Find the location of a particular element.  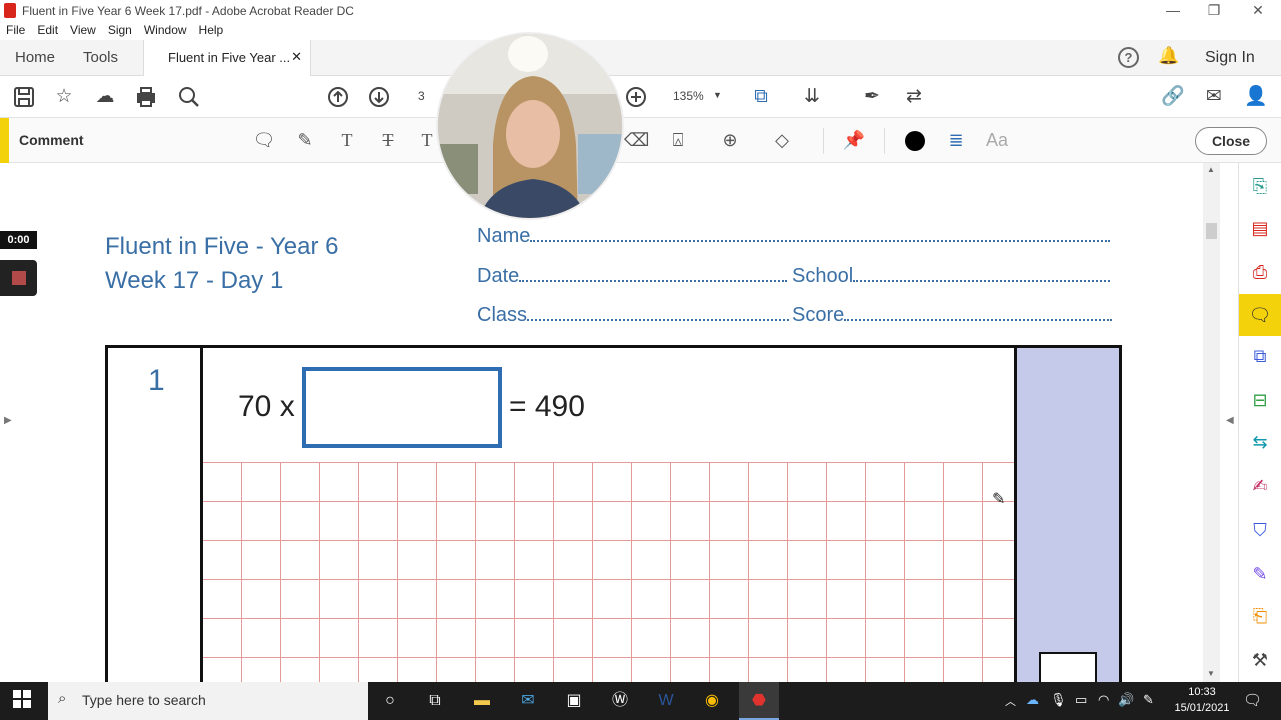

close-window-icon: ✕ is located at coordinates (1258, 10).